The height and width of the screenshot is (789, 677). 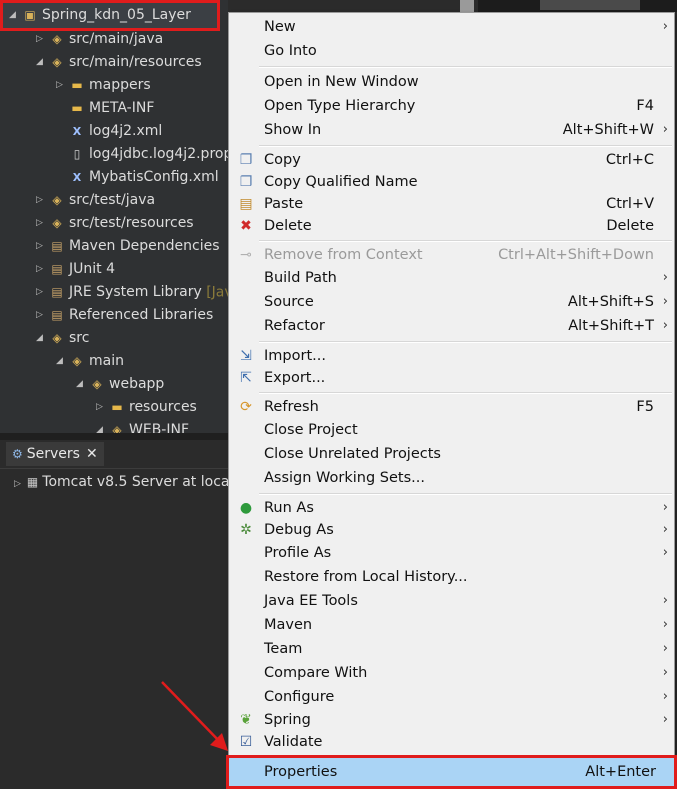 I want to click on menu-item-new: New ›, so click(x=451, y=27).